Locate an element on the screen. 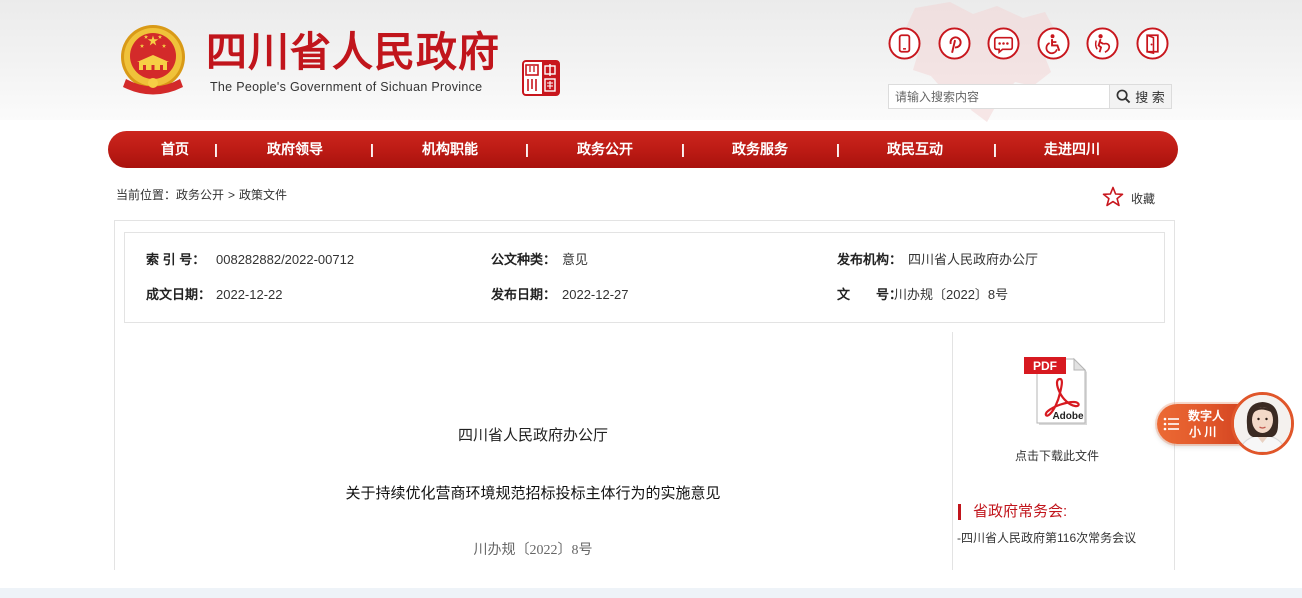  created-date-value: 2022-12-22 is located at coordinates (249, 294).